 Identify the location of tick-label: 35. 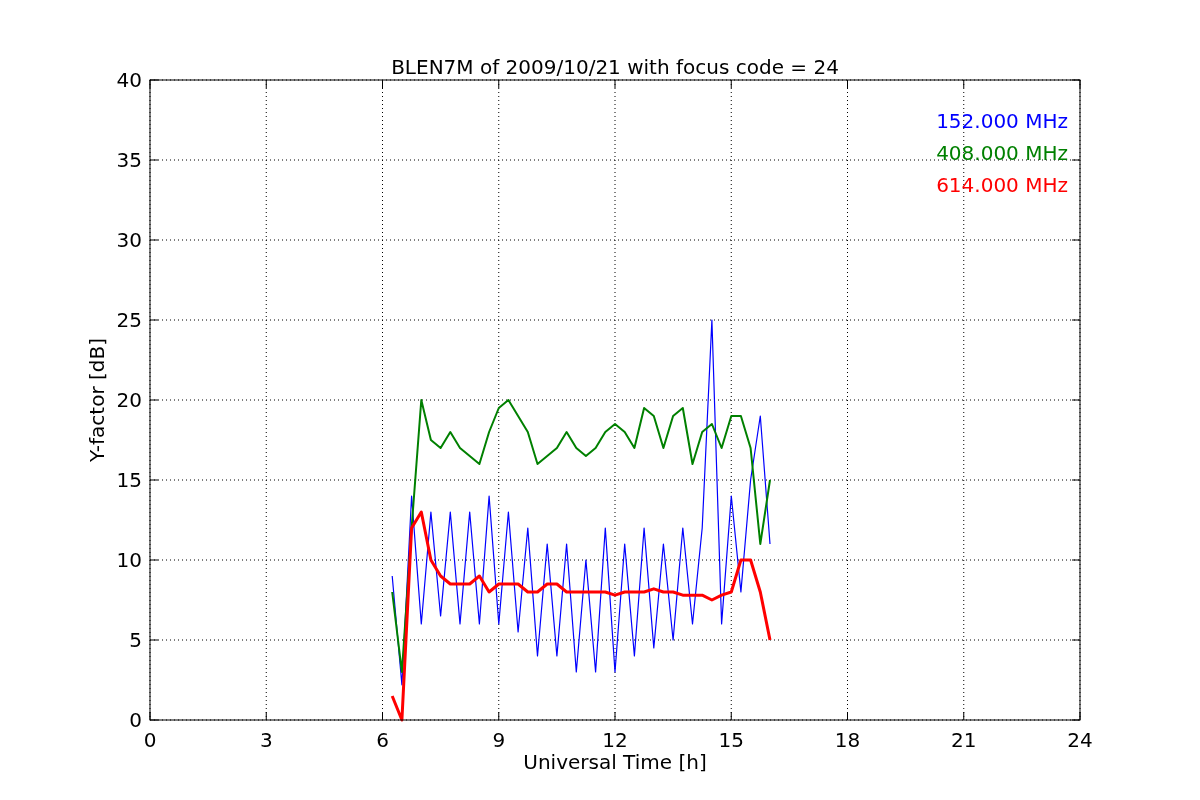
(129, 160).